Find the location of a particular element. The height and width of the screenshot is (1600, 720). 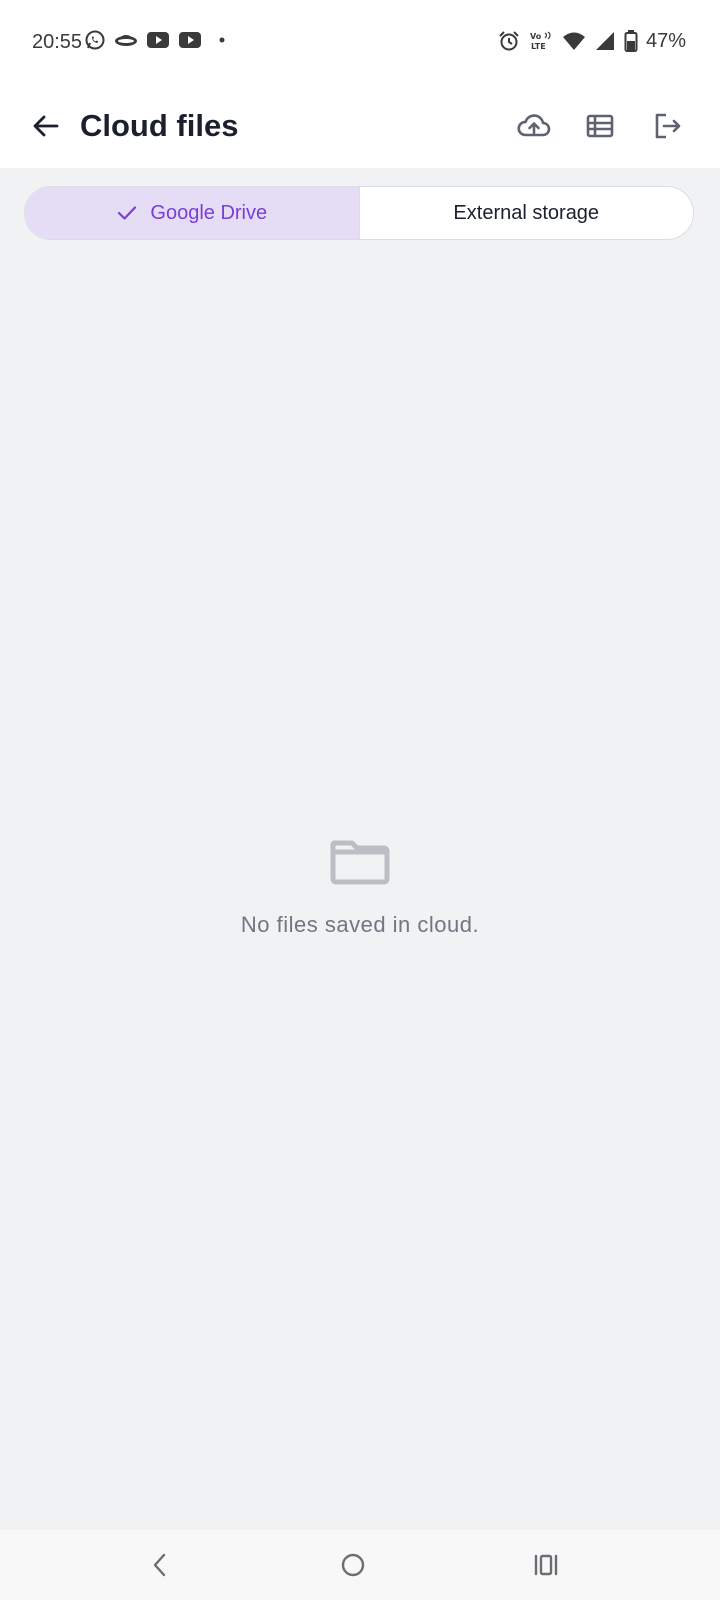

status-system-icons: Vo LTE 47% is located at coordinates (592, 41).